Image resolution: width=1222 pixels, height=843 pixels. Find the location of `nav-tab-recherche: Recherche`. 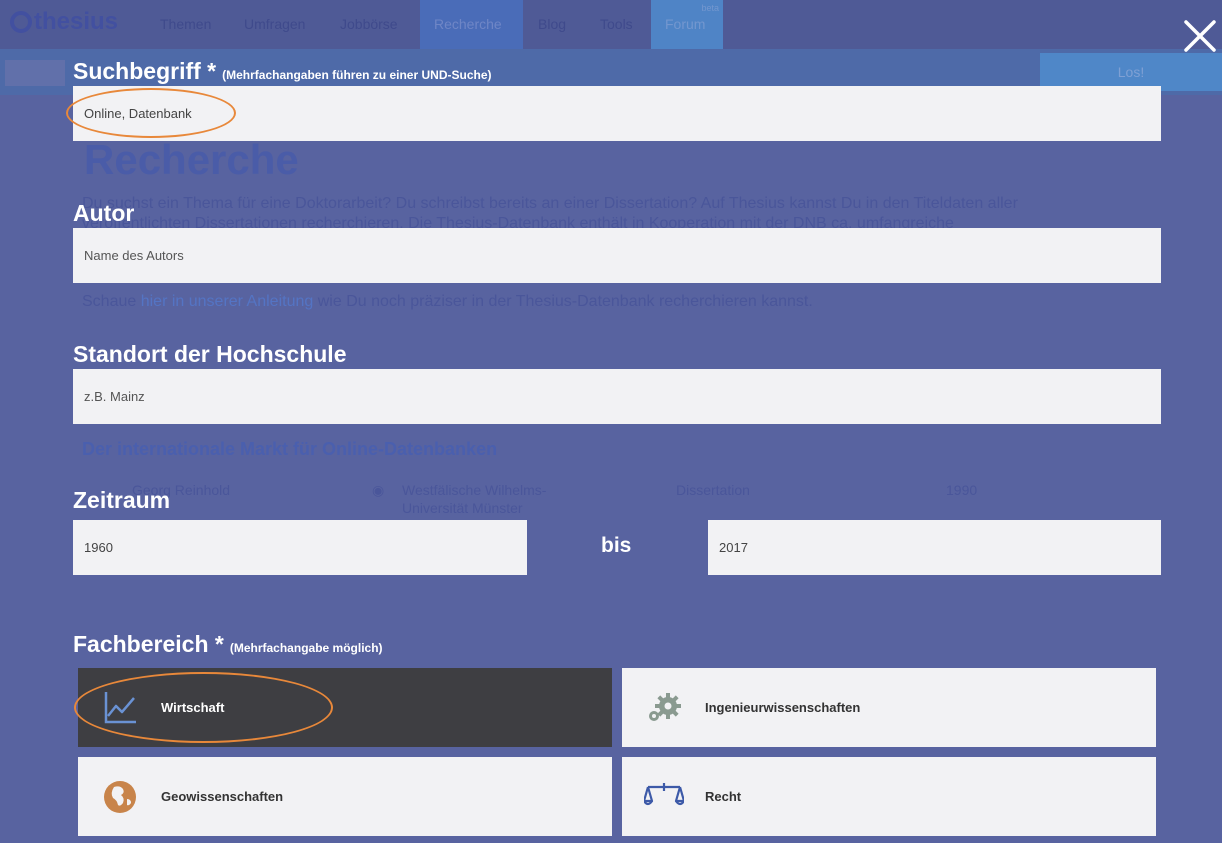

nav-tab-recherche: Recherche is located at coordinates (471, 24).